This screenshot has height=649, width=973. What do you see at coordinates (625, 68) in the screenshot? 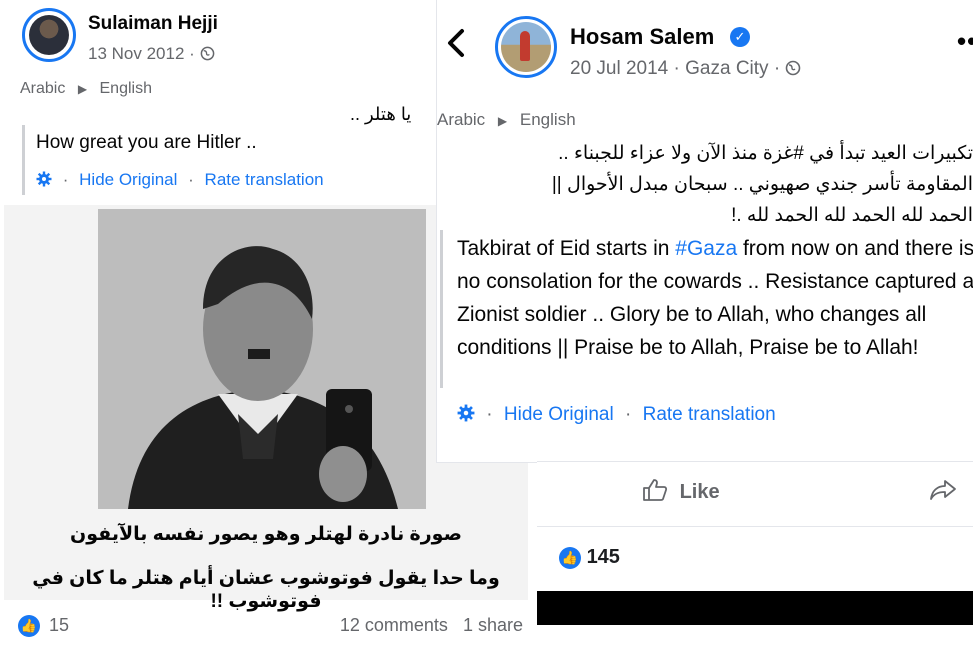
I see `post-date: 20 Jul 2014 ·` at bounding box center [625, 68].